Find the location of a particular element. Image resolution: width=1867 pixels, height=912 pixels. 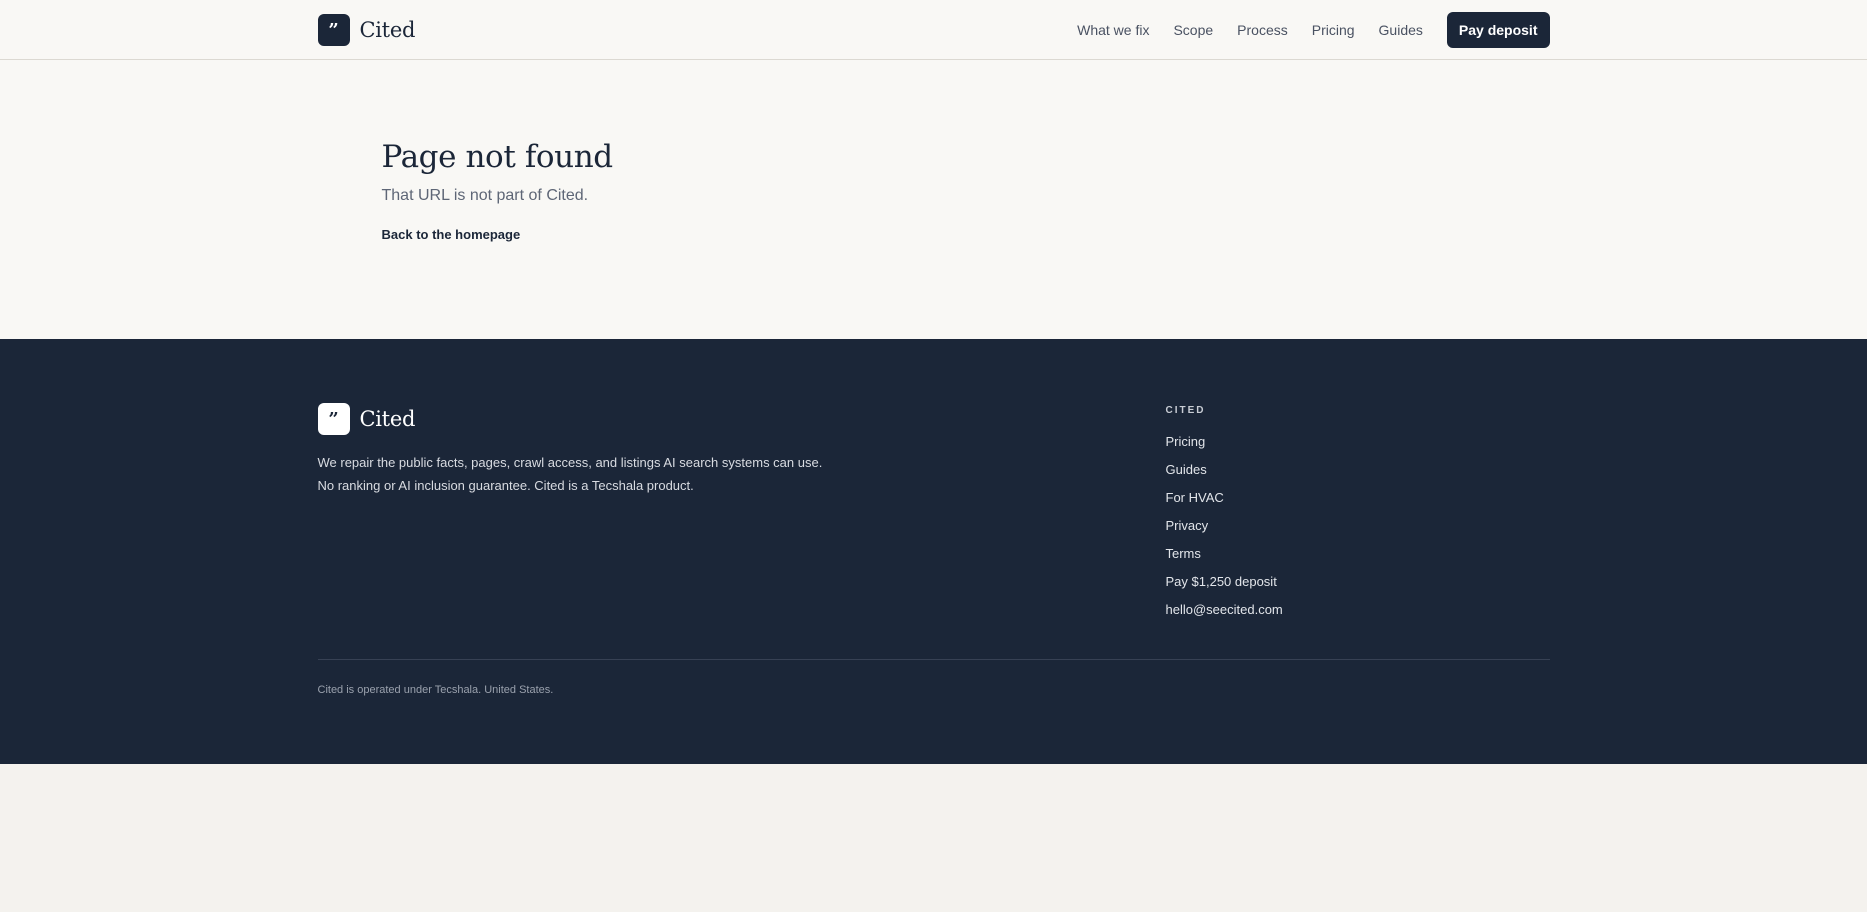

nav-guides: Guides is located at coordinates (1401, 30).